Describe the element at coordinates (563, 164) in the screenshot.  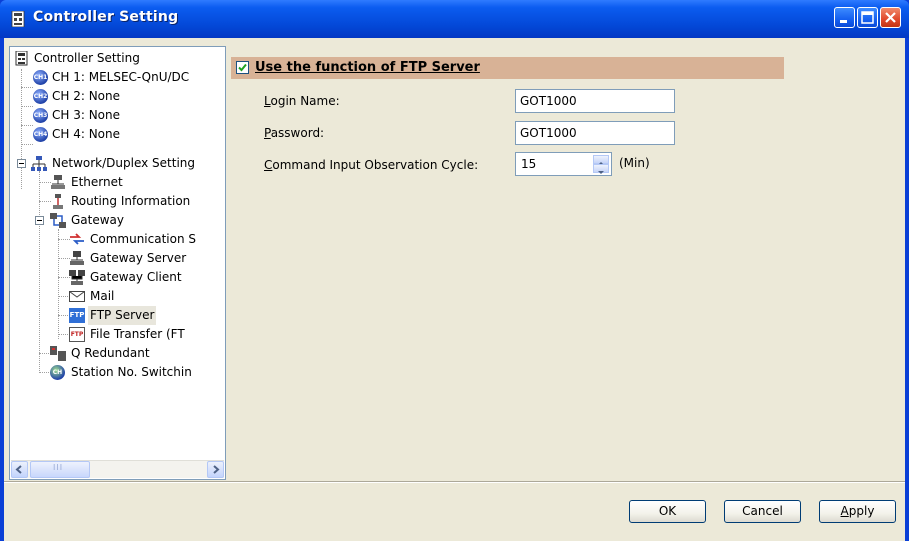
I see `observation-cycle-stepper: 15` at that location.